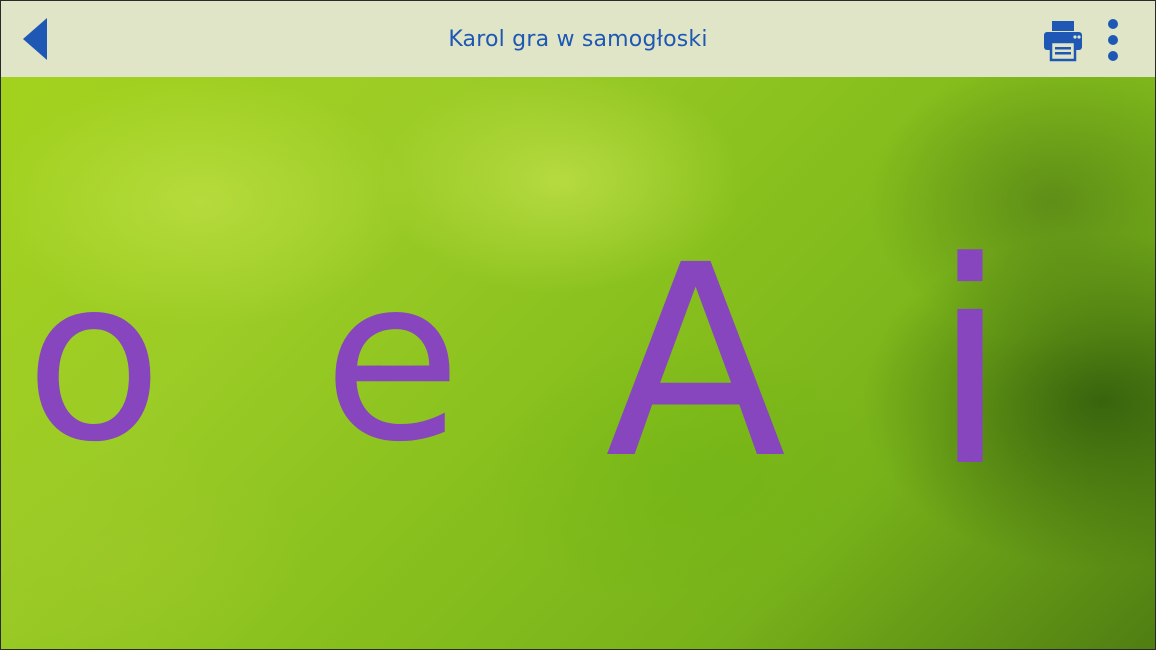  I want to click on app-bar: Karol gra w samogłoski, so click(578, 39).